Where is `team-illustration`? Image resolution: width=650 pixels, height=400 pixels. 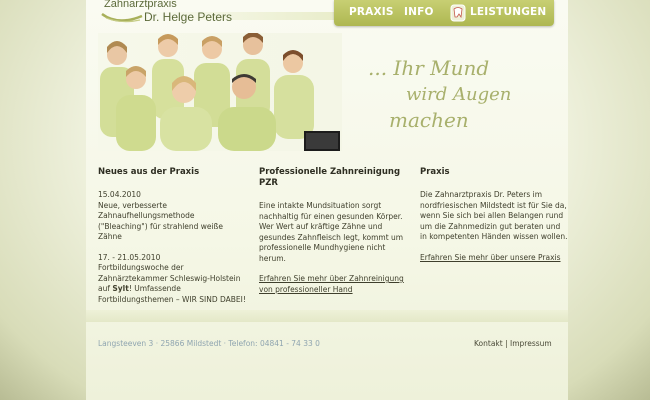 team-illustration is located at coordinates (220, 92).